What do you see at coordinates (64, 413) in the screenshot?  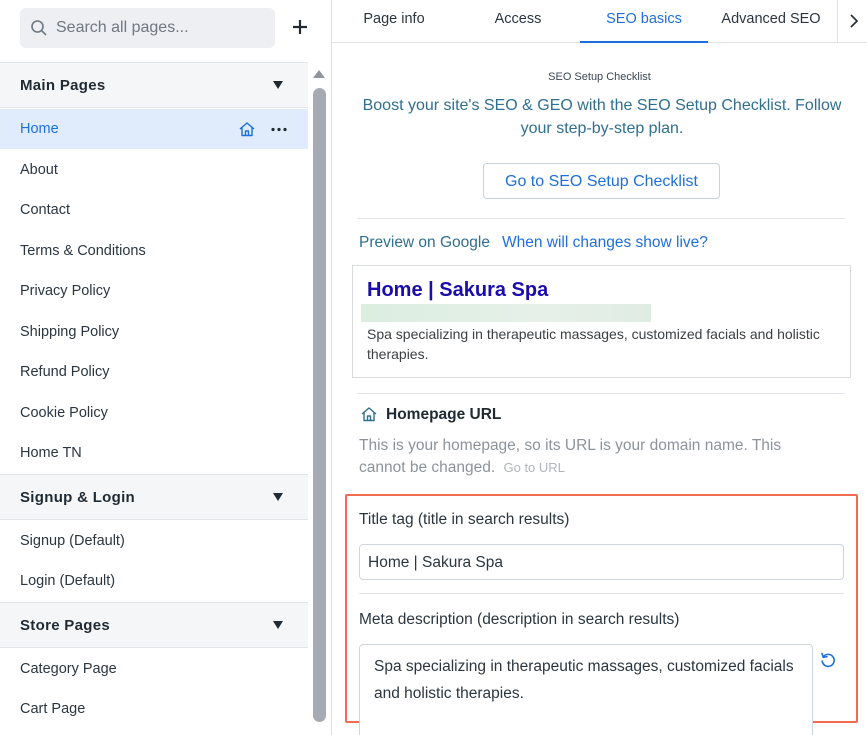 I see `page-label: Cookie Policy` at bounding box center [64, 413].